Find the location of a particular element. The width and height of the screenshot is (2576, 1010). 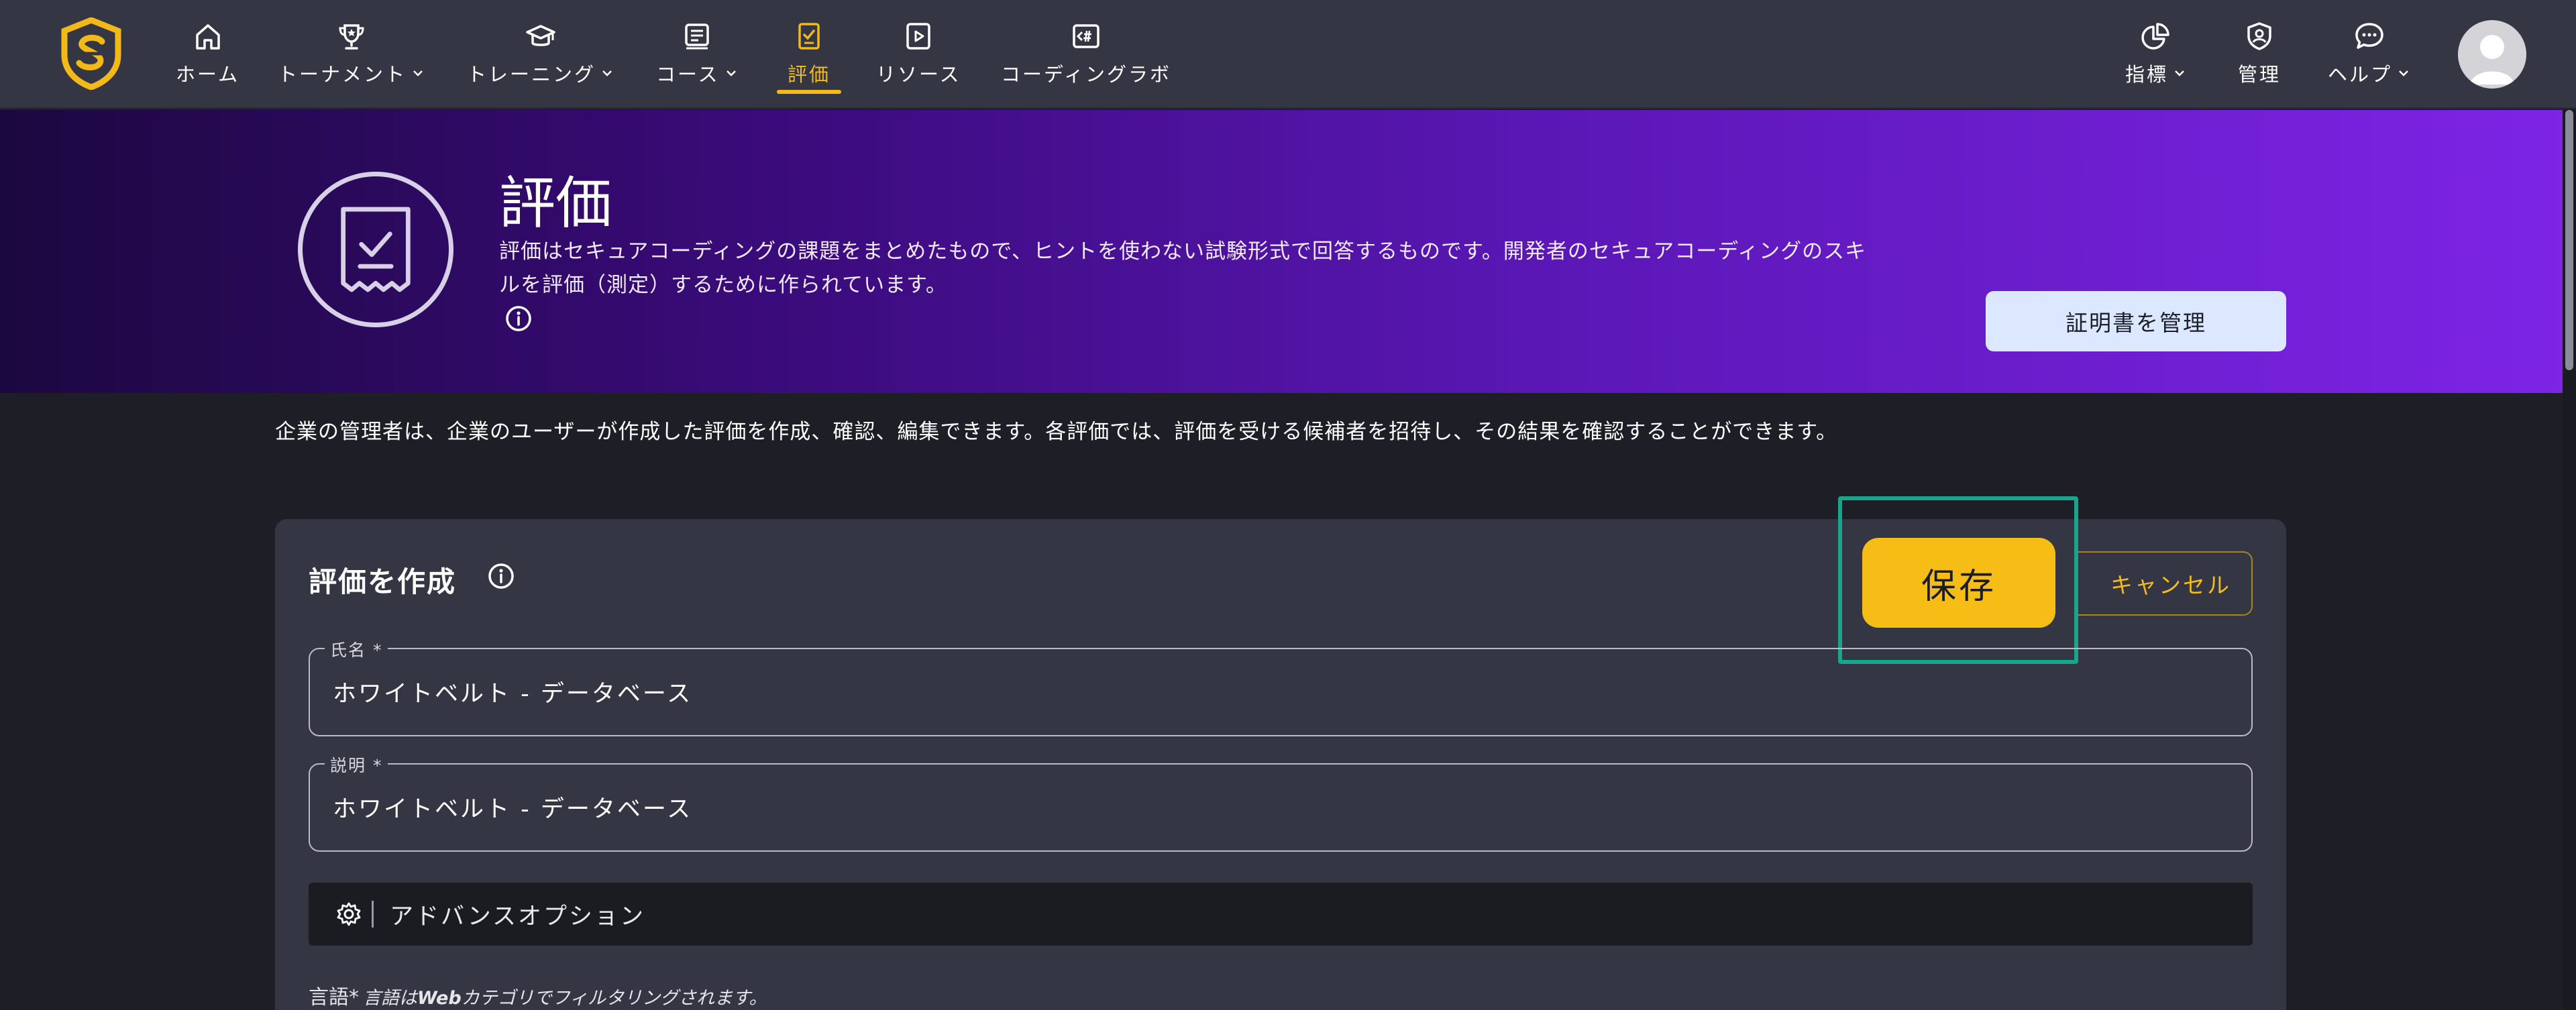

language-hint-category: Web is located at coordinates (439, 998).